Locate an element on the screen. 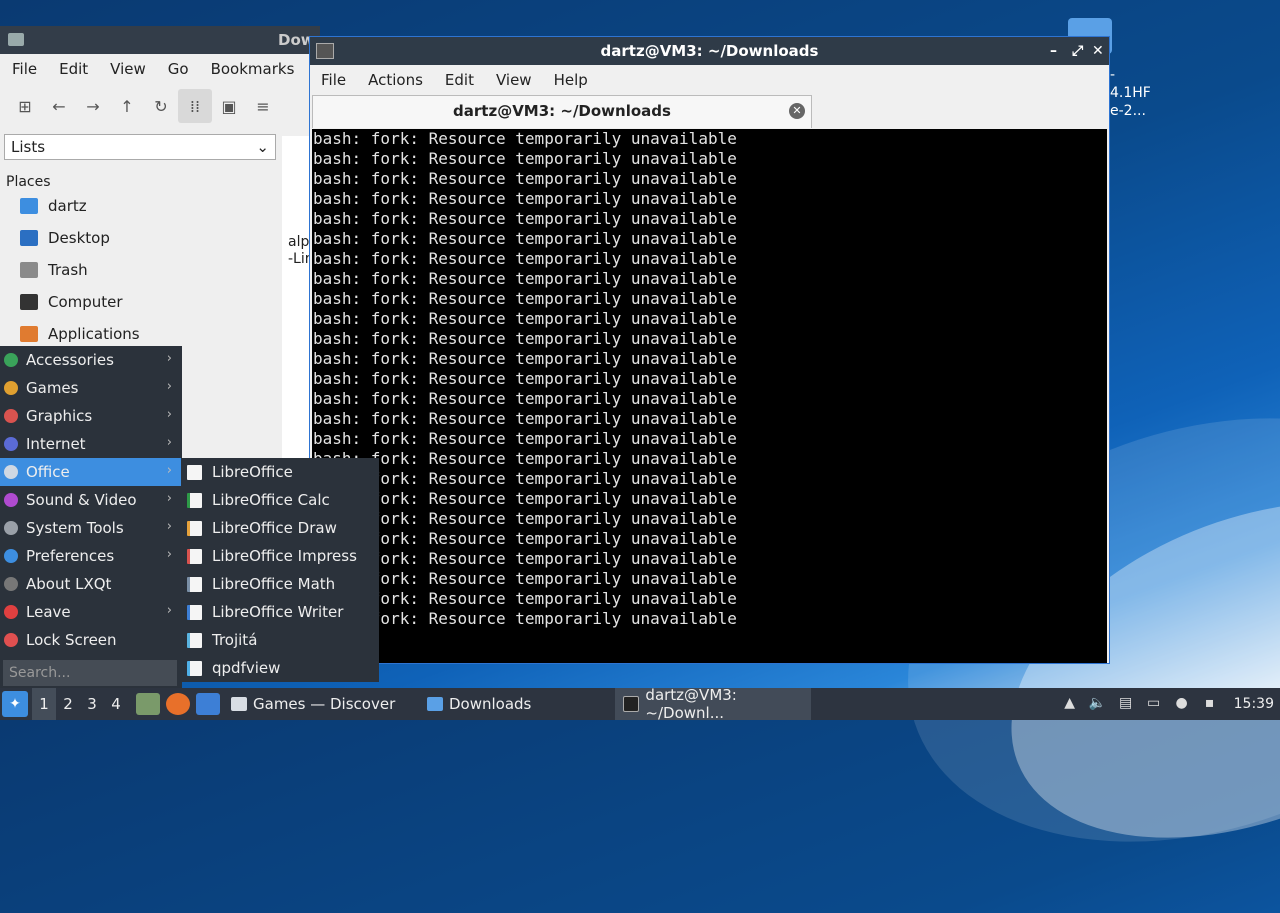 The width and height of the screenshot is (1280, 913). place-item-desktop: Desktop is located at coordinates (160, 238).